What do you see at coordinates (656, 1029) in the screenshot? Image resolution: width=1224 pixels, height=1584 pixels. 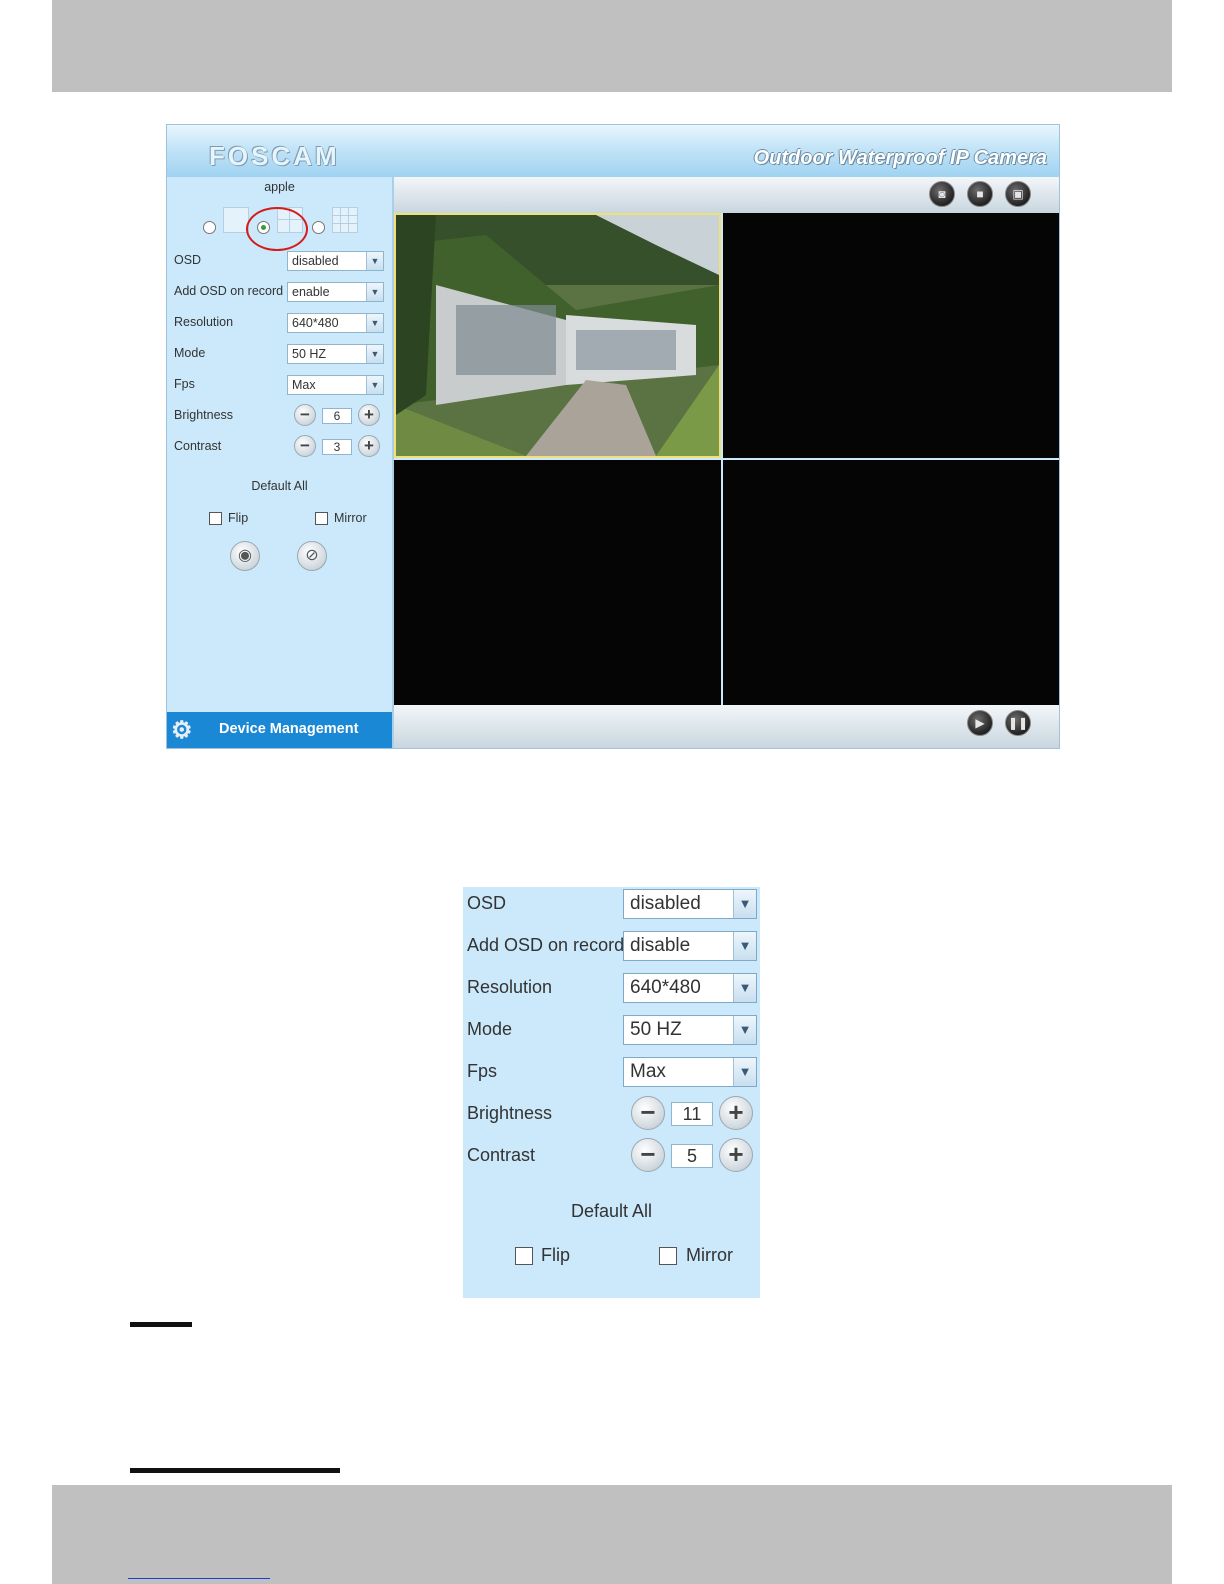 I see `zoom-mode-value: 50 HZ` at bounding box center [656, 1029].